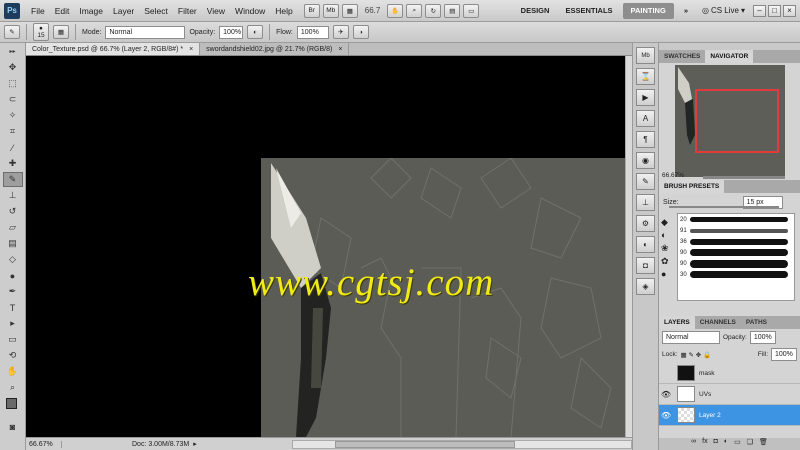 This screenshot has height=450, width=800. Describe the element at coordinates (645, 118) in the screenshot. I see `character-panel-icon: A` at that location.